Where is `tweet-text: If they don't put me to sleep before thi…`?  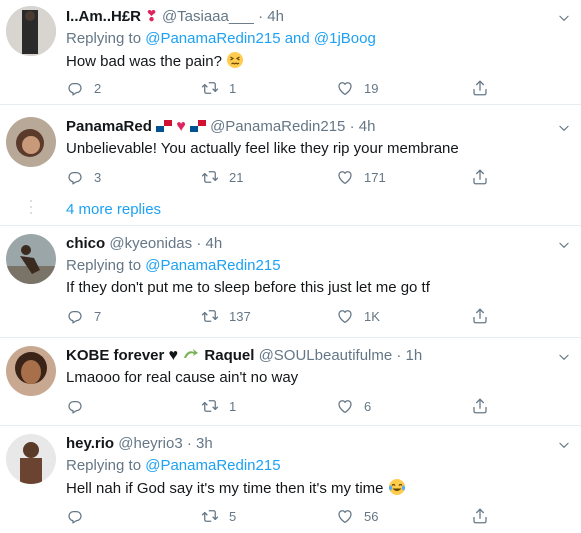
tweet-text: If they don't put me to sleep before thi… is located at coordinates (248, 287).